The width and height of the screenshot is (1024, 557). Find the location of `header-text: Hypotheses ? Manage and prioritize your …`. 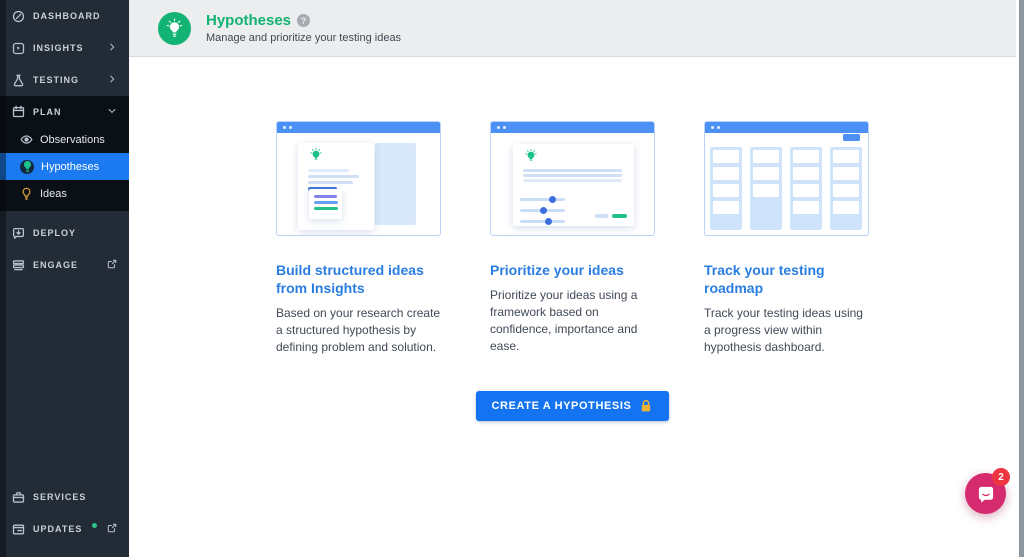

header-text: Hypotheses ? Manage and prioritize your … is located at coordinates (303, 28).